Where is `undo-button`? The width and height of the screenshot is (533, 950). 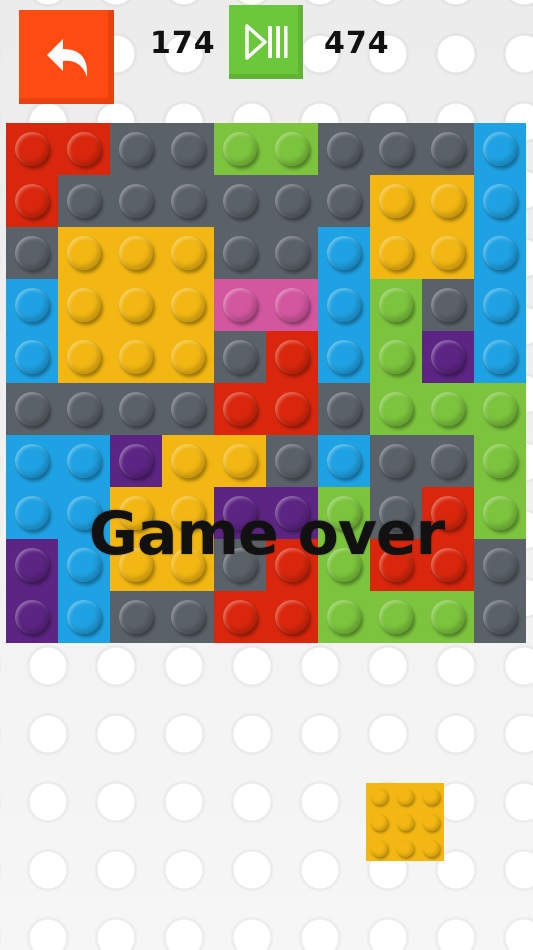 undo-button is located at coordinates (66, 57).